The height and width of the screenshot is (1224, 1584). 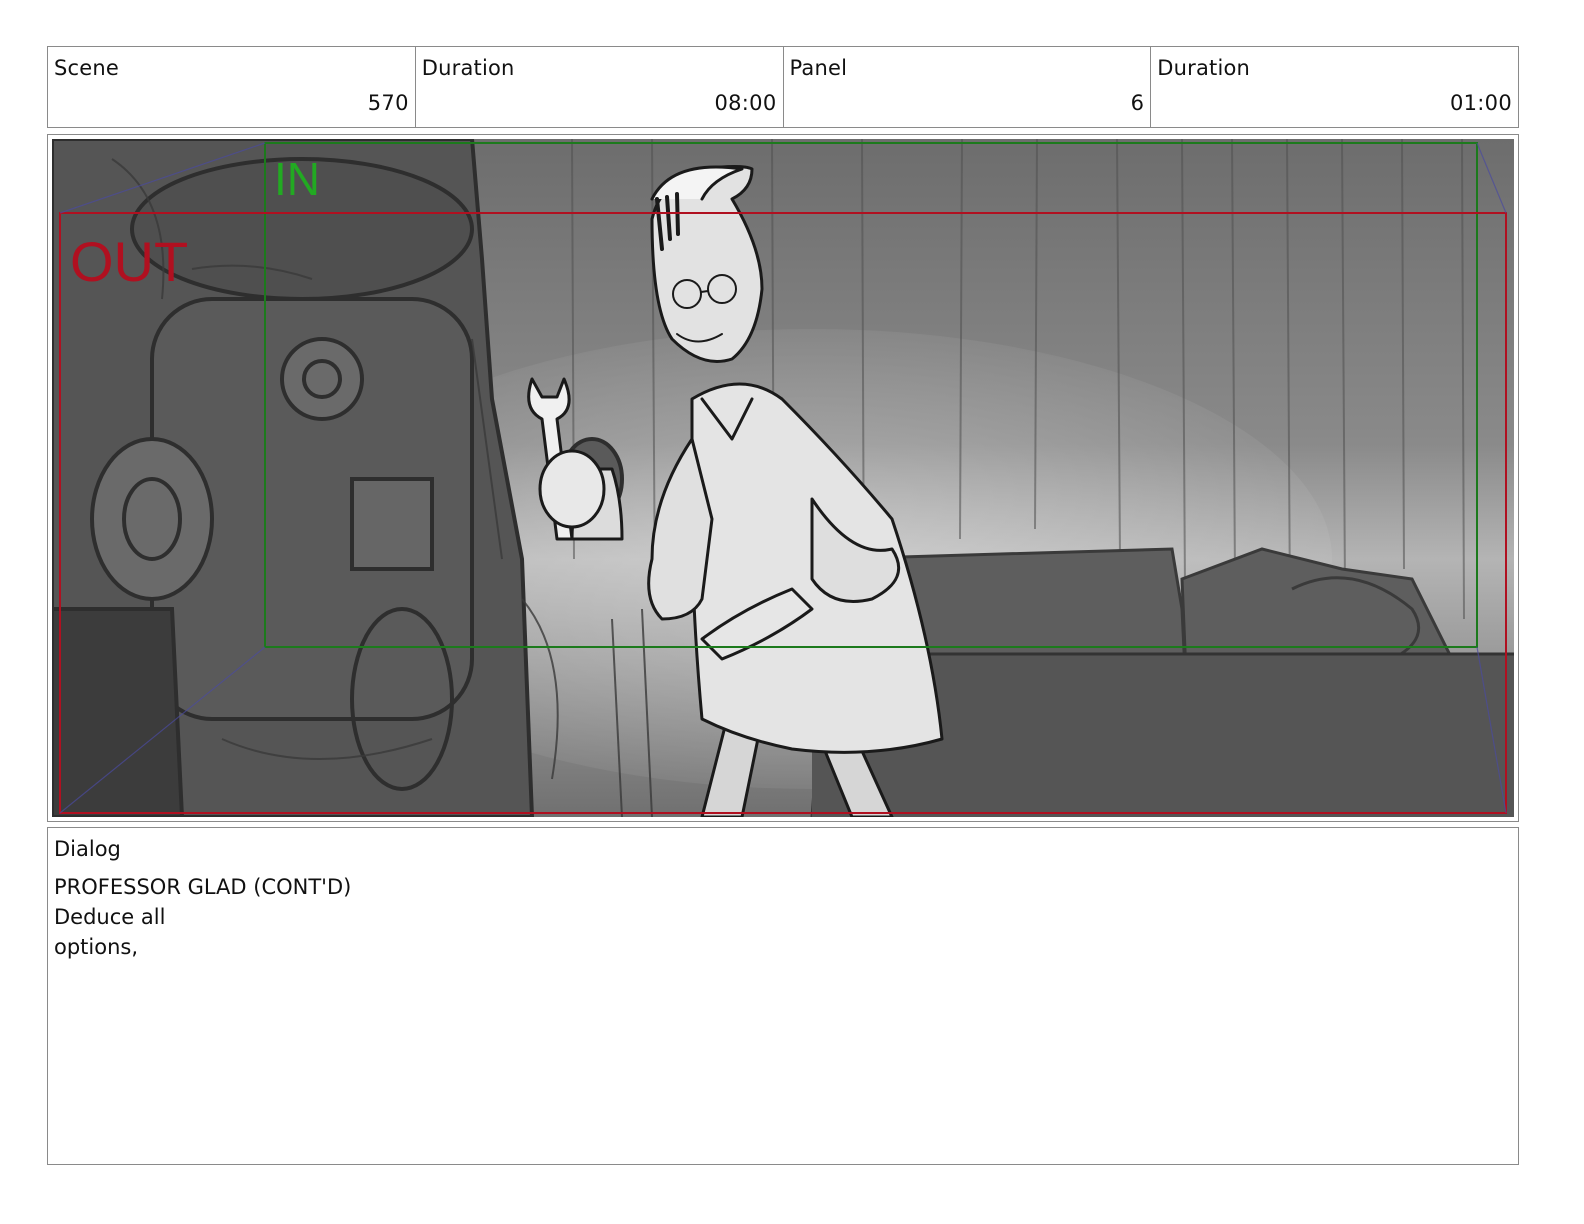 What do you see at coordinates (129, 261) in the screenshot?
I see `out-frame-label: OUT` at bounding box center [129, 261].